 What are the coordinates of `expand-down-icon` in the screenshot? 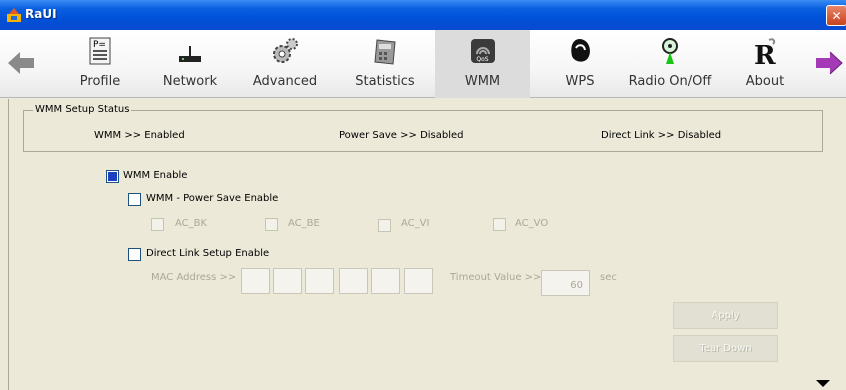 It's located at (823, 383).